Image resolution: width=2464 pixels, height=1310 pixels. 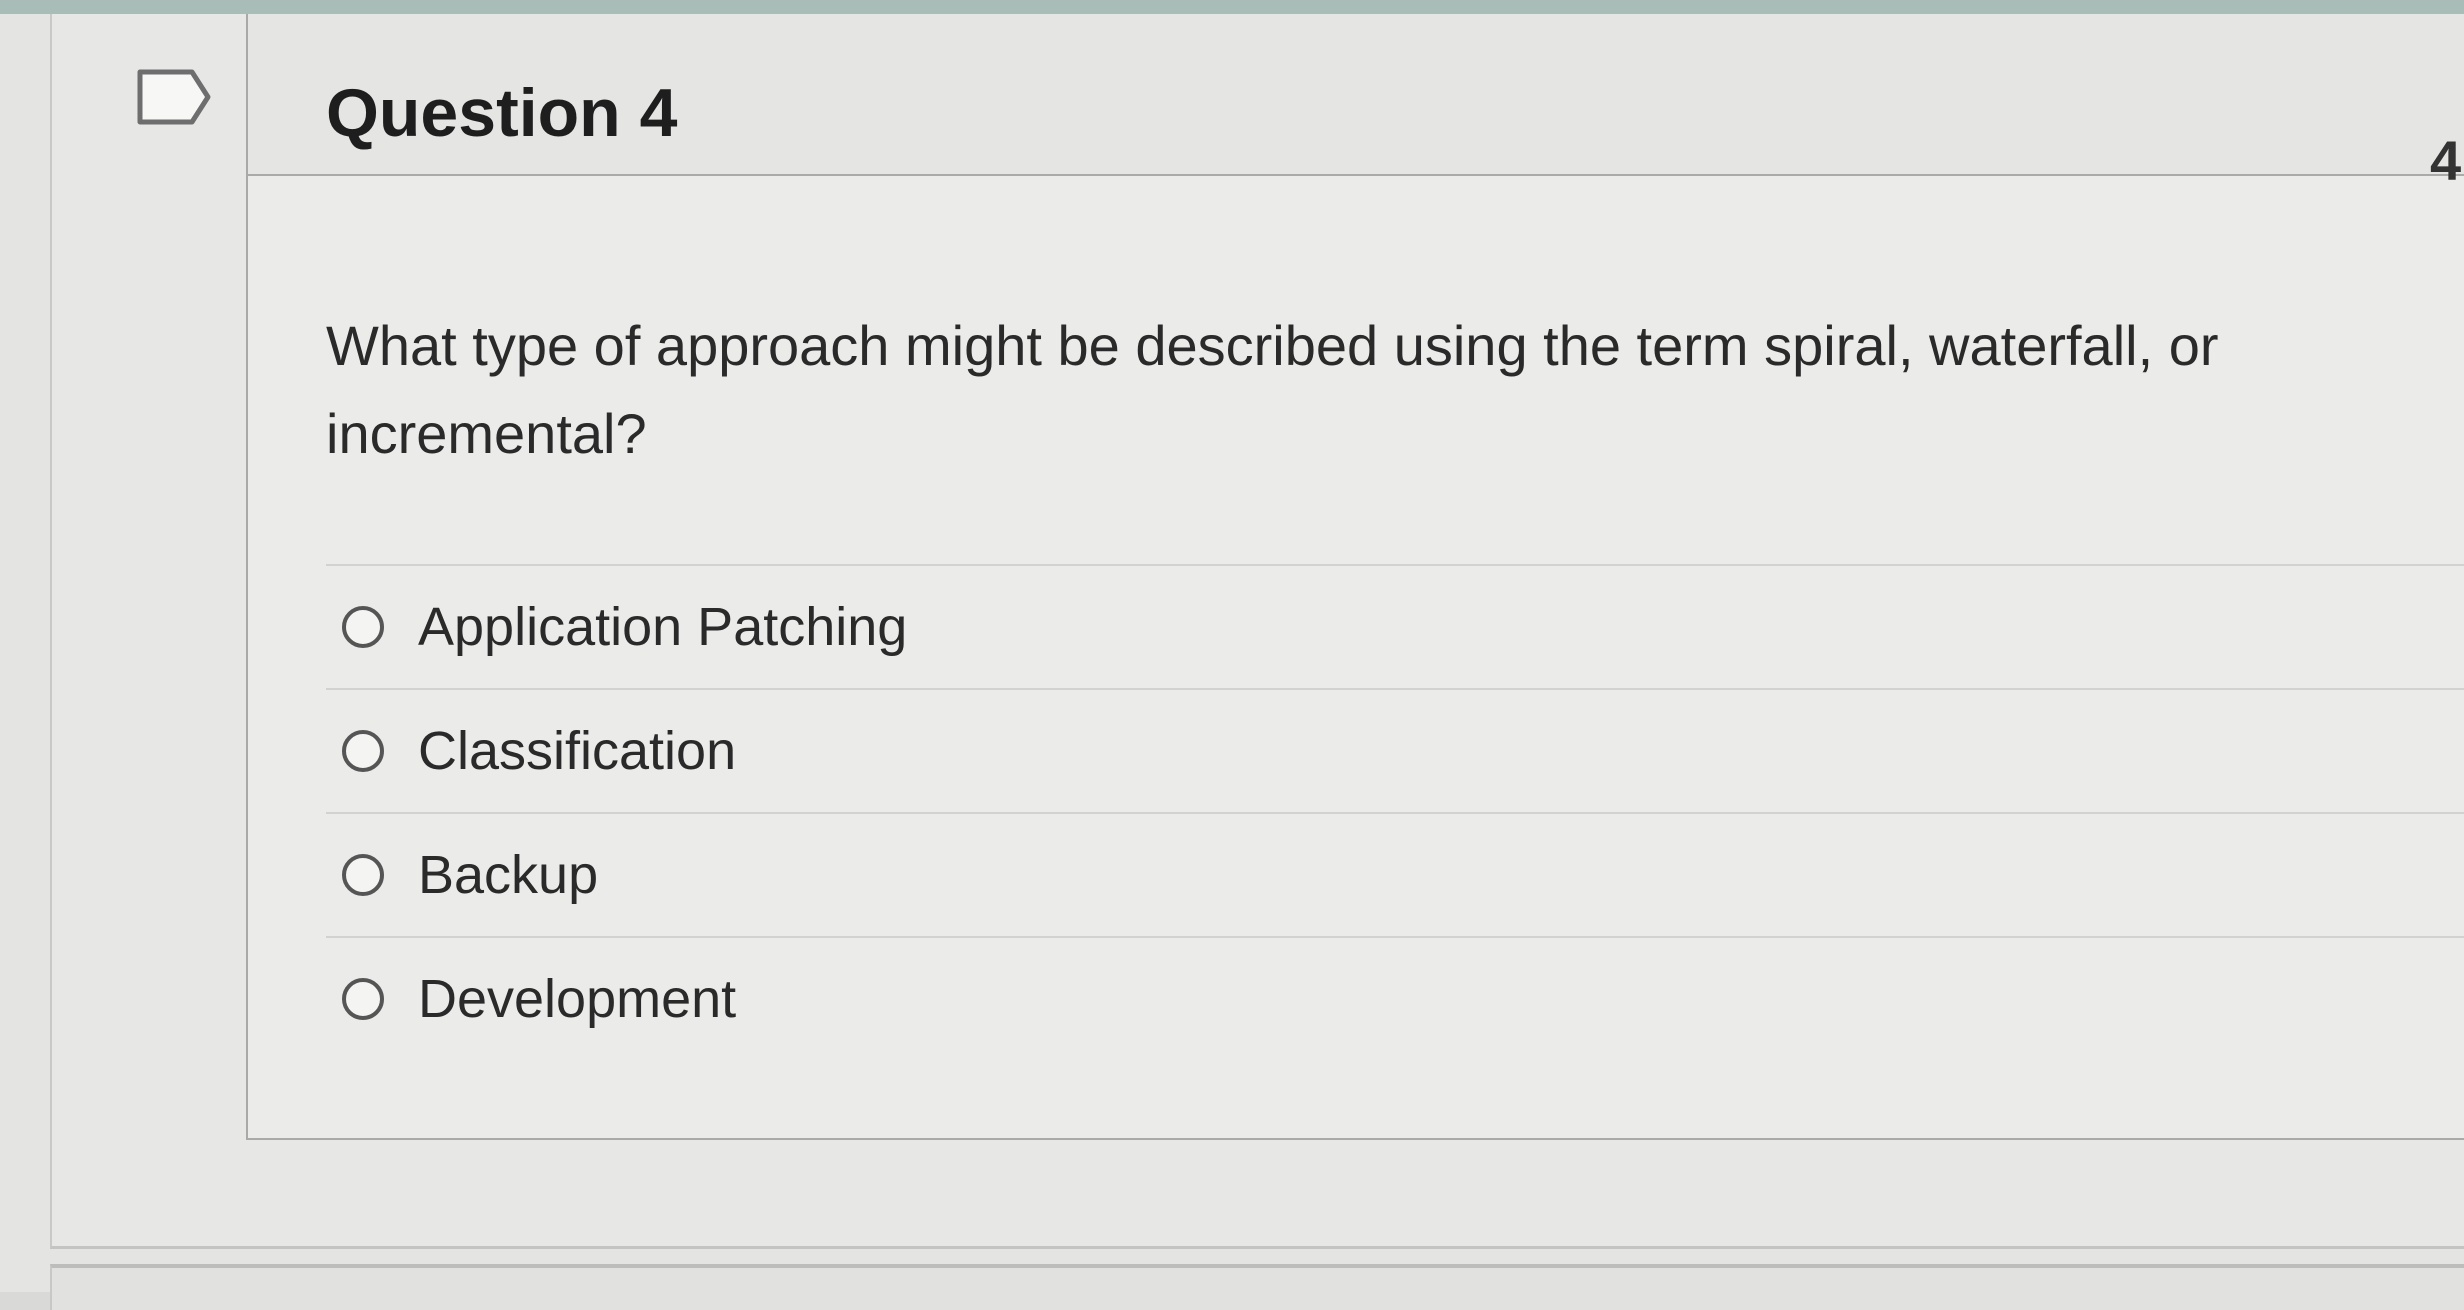 I want to click on answer-label: Application Patching, so click(x=663, y=627).